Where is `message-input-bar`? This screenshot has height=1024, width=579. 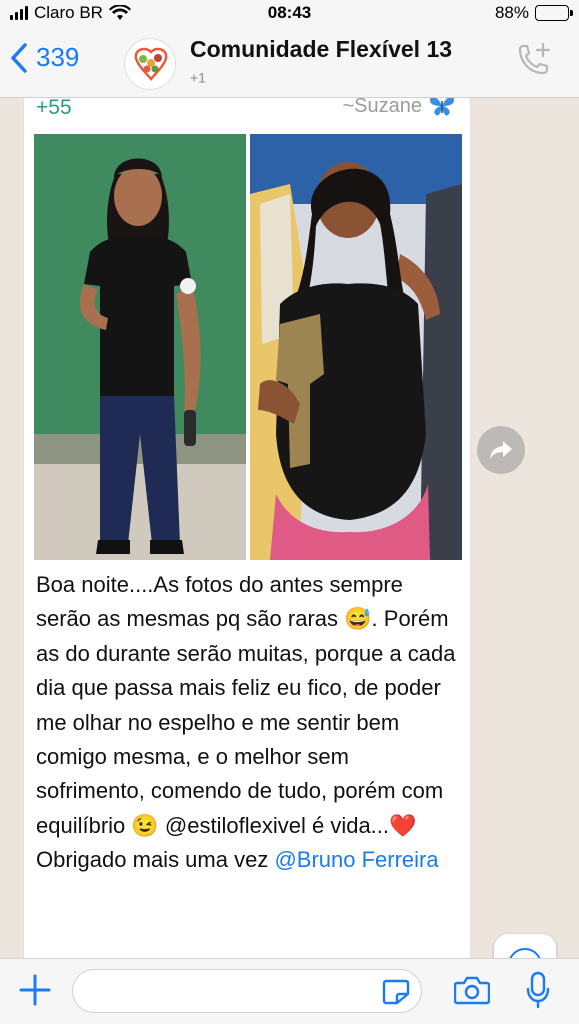 message-input-bar is located at coordinates (289, 991).